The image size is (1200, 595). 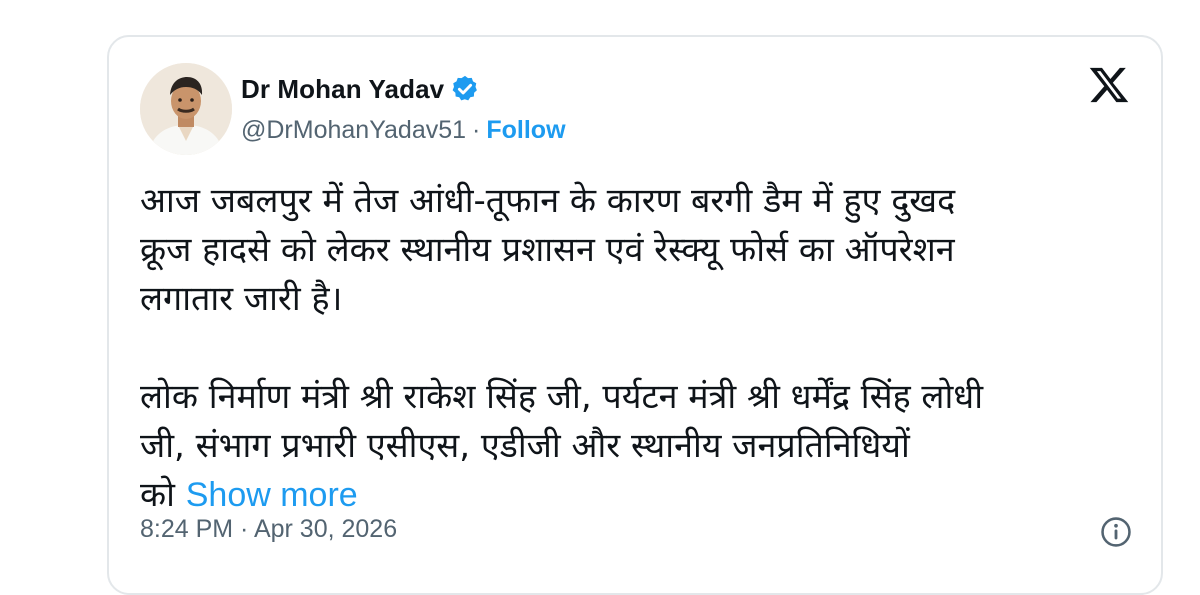 I want to click on verified-badge-icon, so click(x=465, y=89).